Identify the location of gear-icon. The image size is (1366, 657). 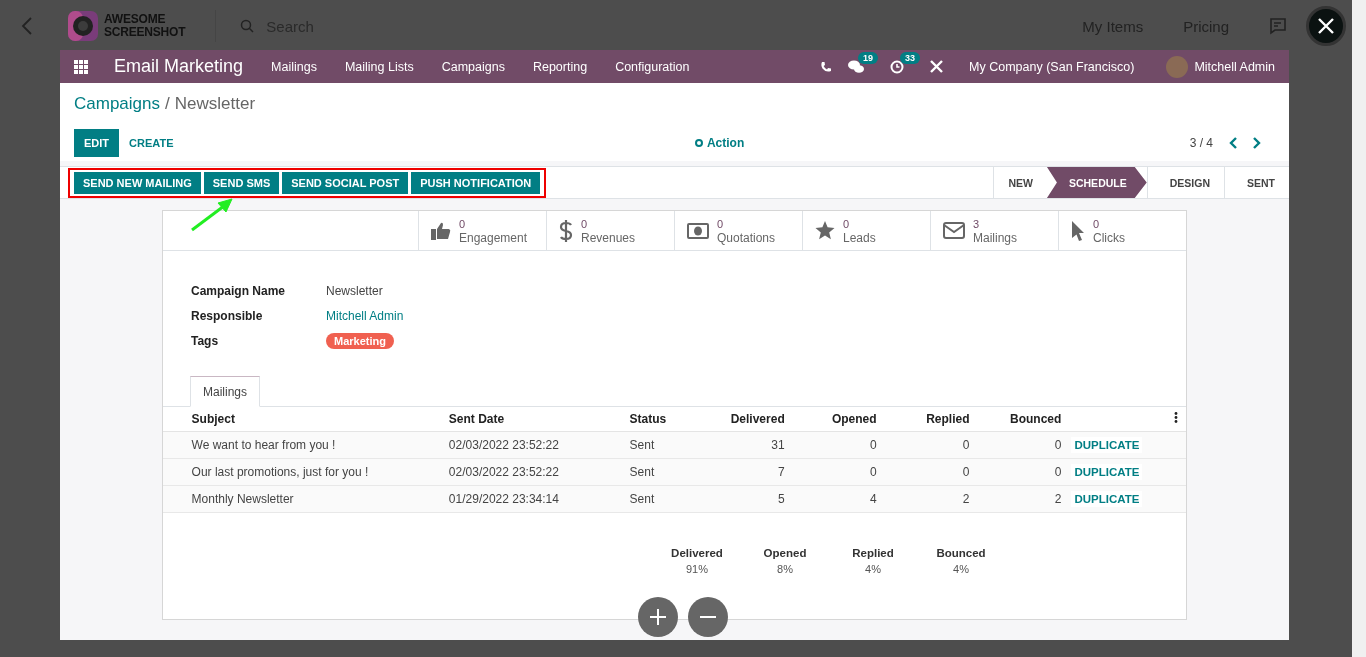
(698, 143).